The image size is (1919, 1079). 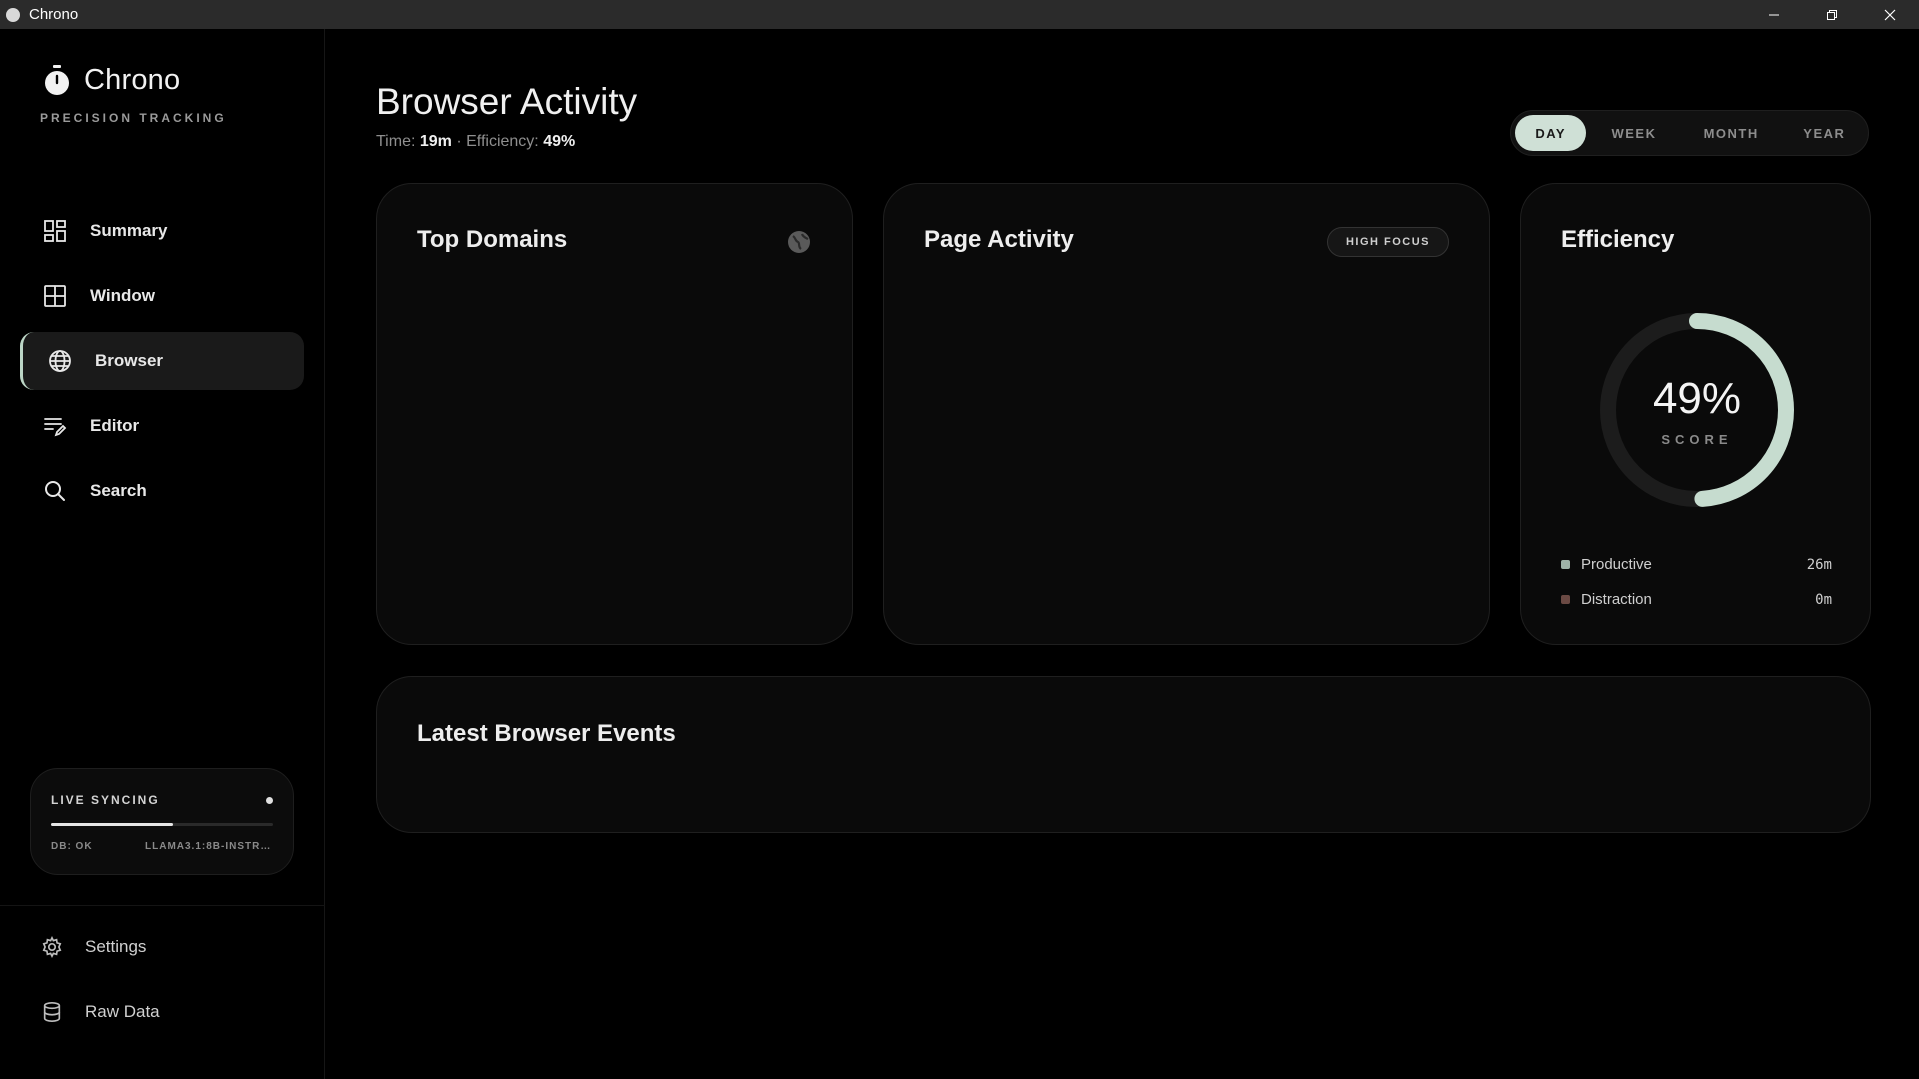 What do you see at coordinates (1633, 133) in the screenshot?
I see `range-week-button: WEEK` at bounding box center [1633, 133].